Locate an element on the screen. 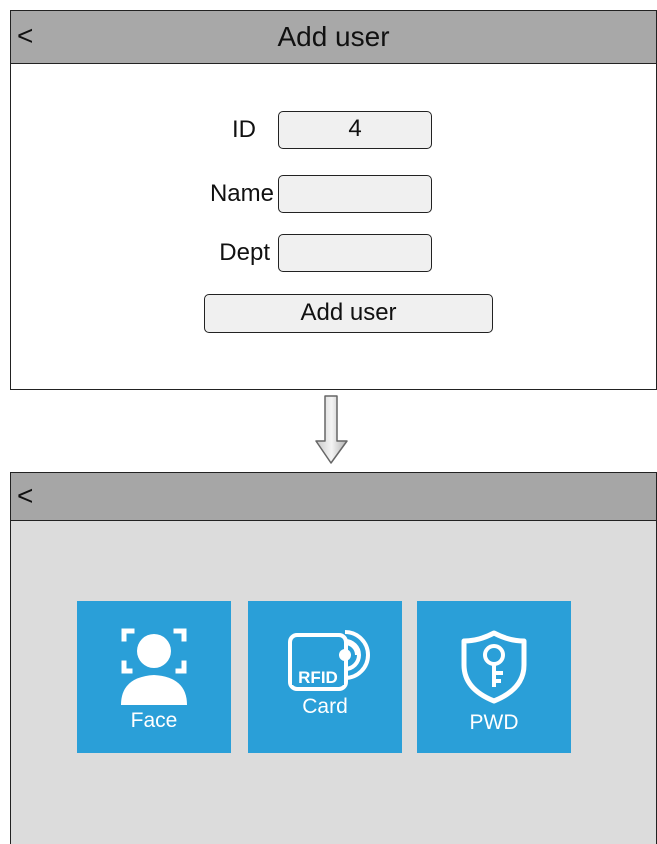  id-label: ID is located at coordinates (244, 129).